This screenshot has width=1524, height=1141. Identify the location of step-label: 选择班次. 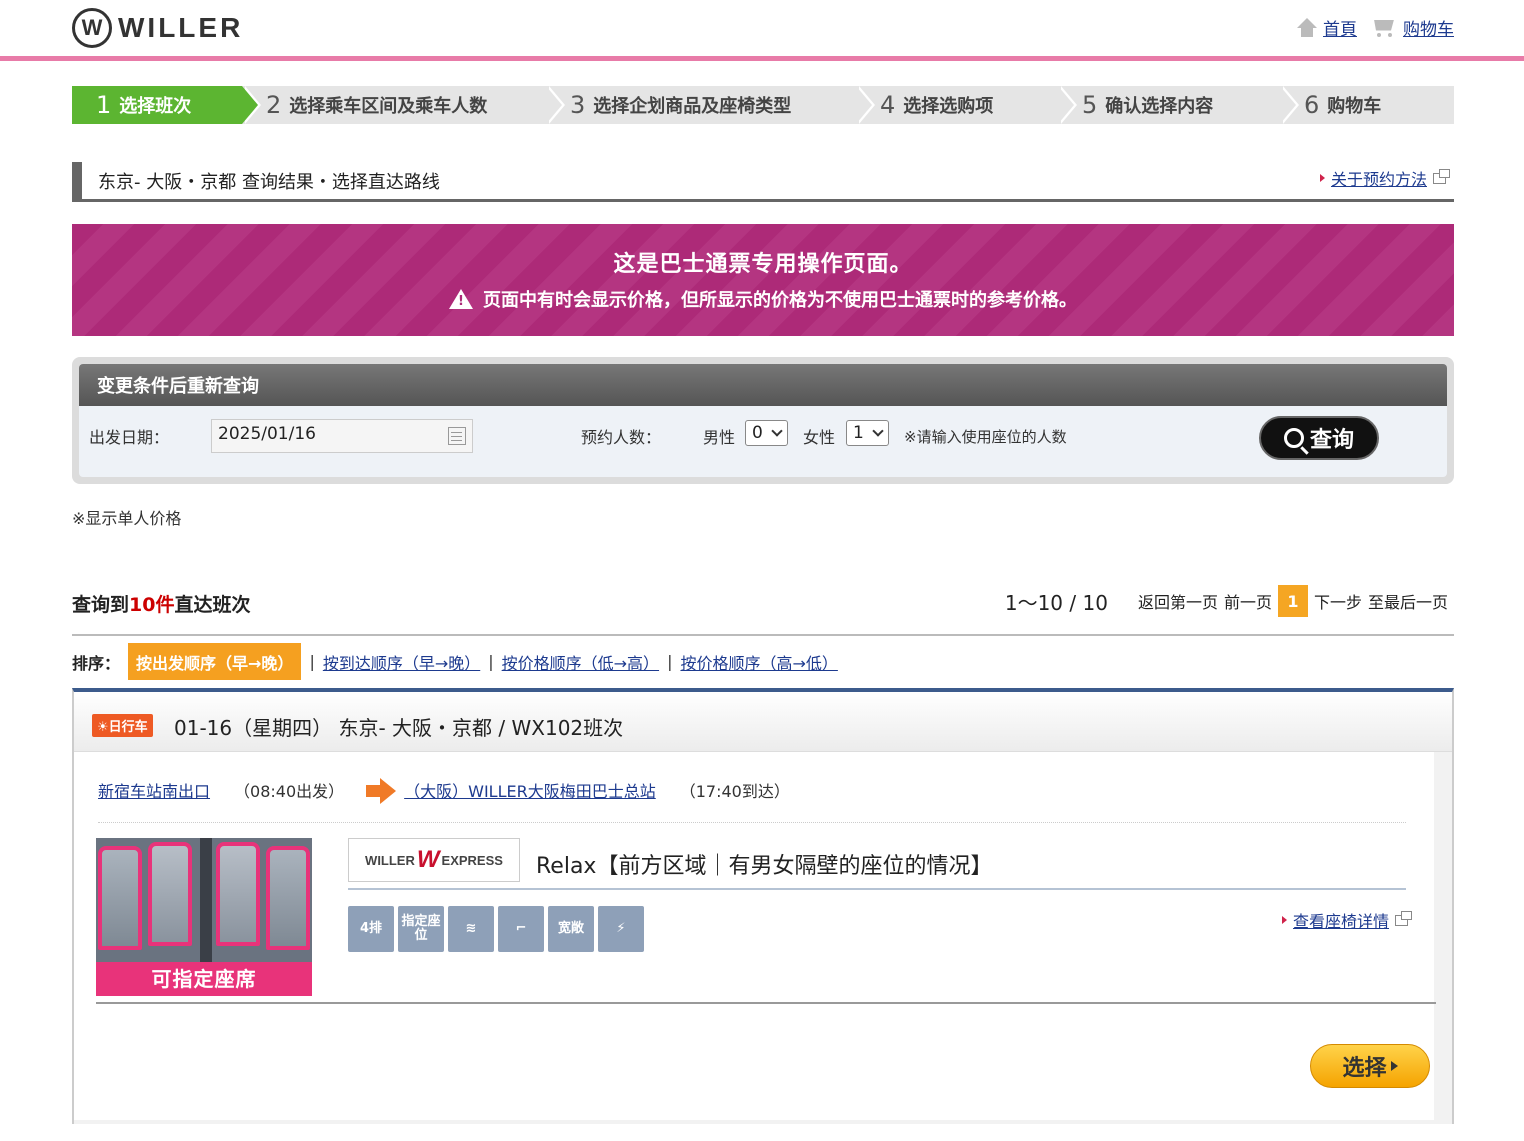
(155, 106).